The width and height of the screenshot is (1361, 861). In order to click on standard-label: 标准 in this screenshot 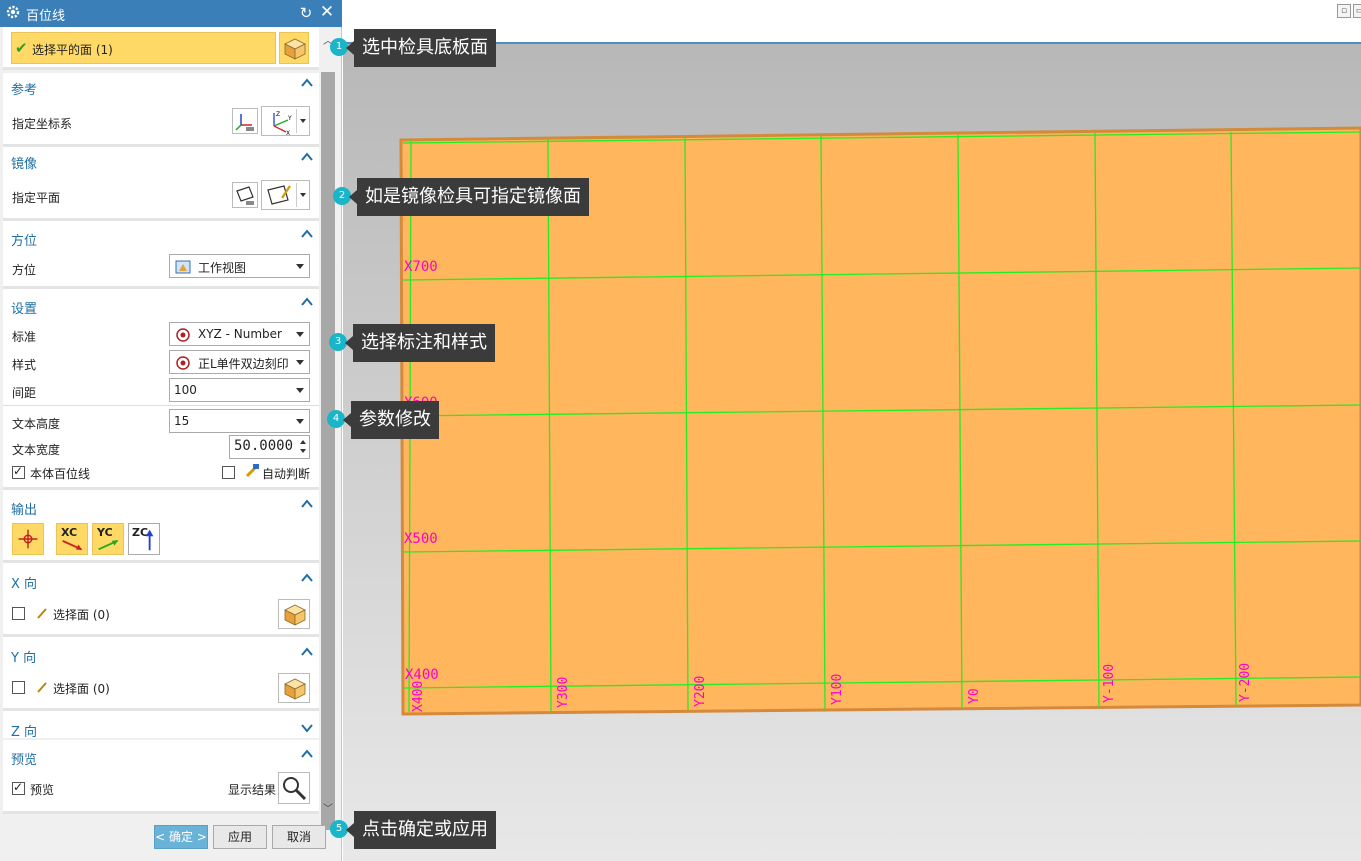, I will do `click(24, 337)`.